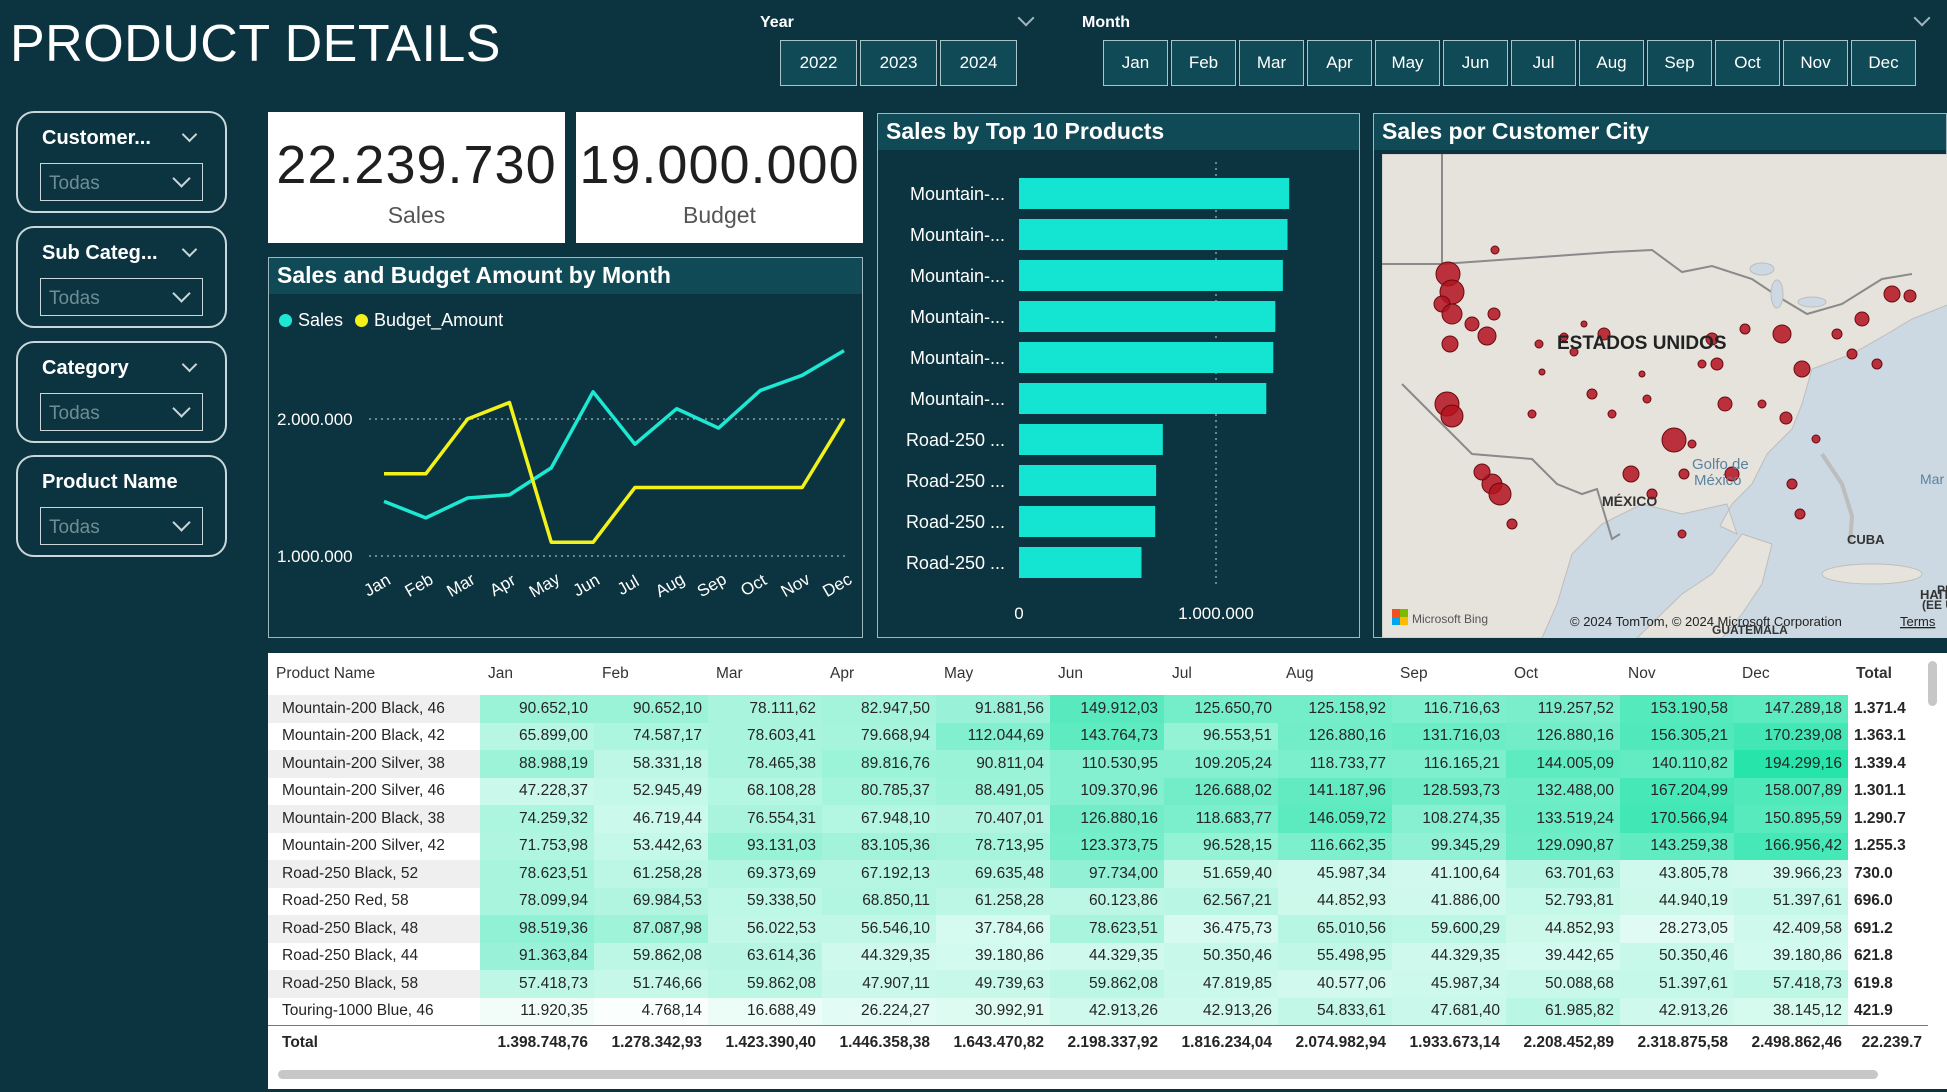 Image resolution: width=1947 pixels, height=1092 pixels. I want to click on year-tile-2022: 2022, so click(818, 63).